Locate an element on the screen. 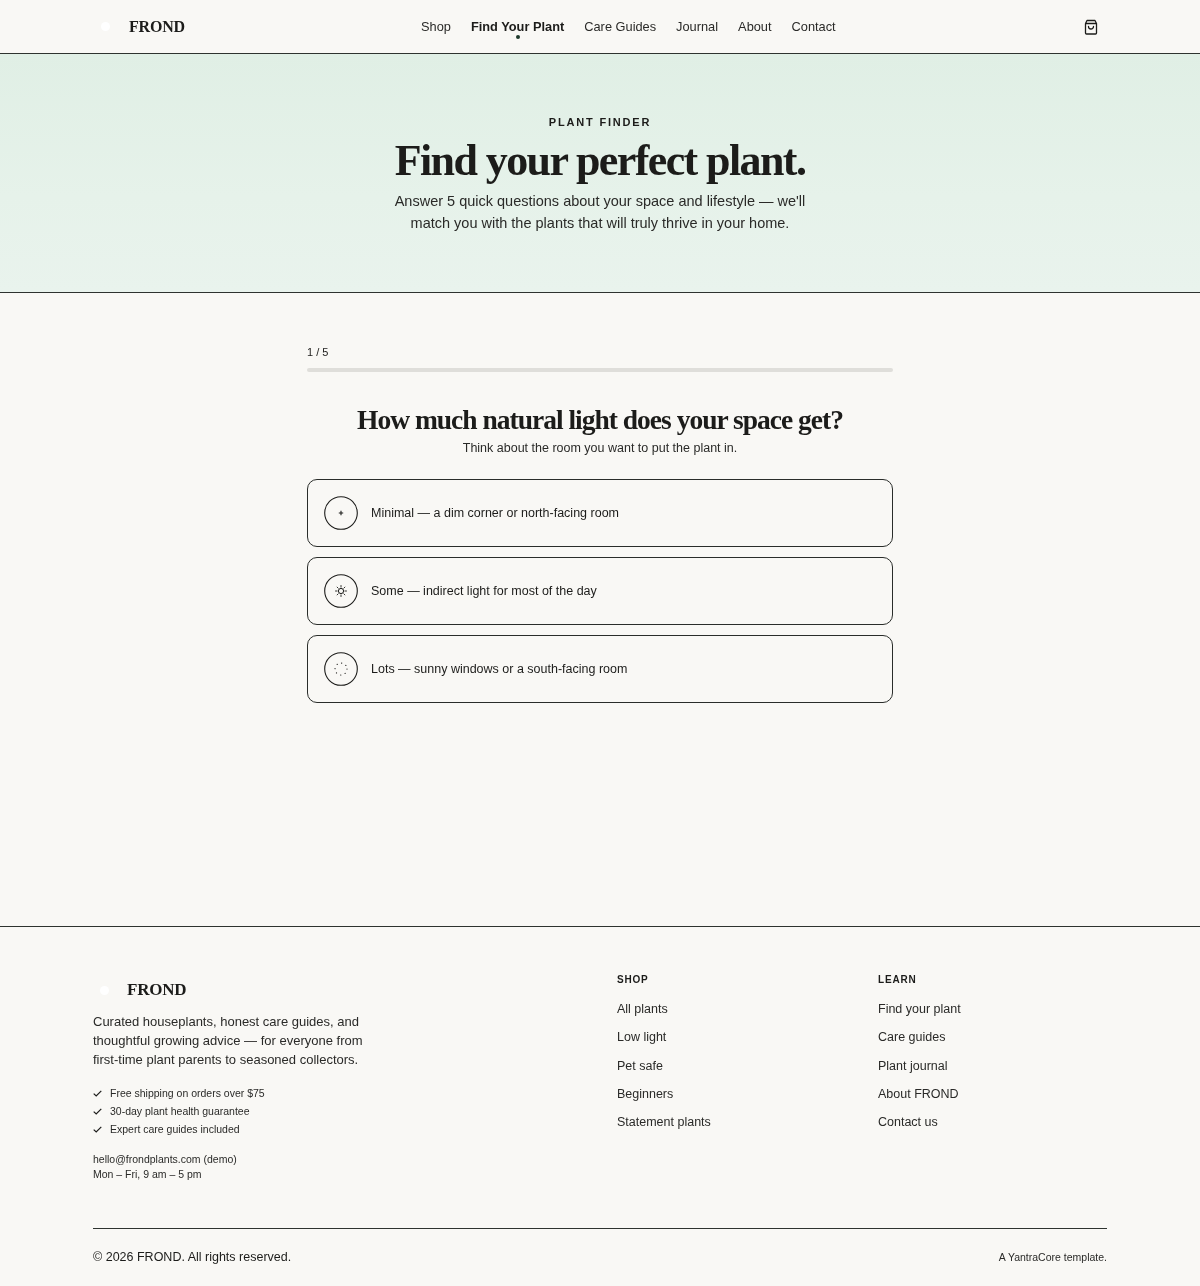  template-credit: A YantraCore template. is located at coordinates (1052, 1257).